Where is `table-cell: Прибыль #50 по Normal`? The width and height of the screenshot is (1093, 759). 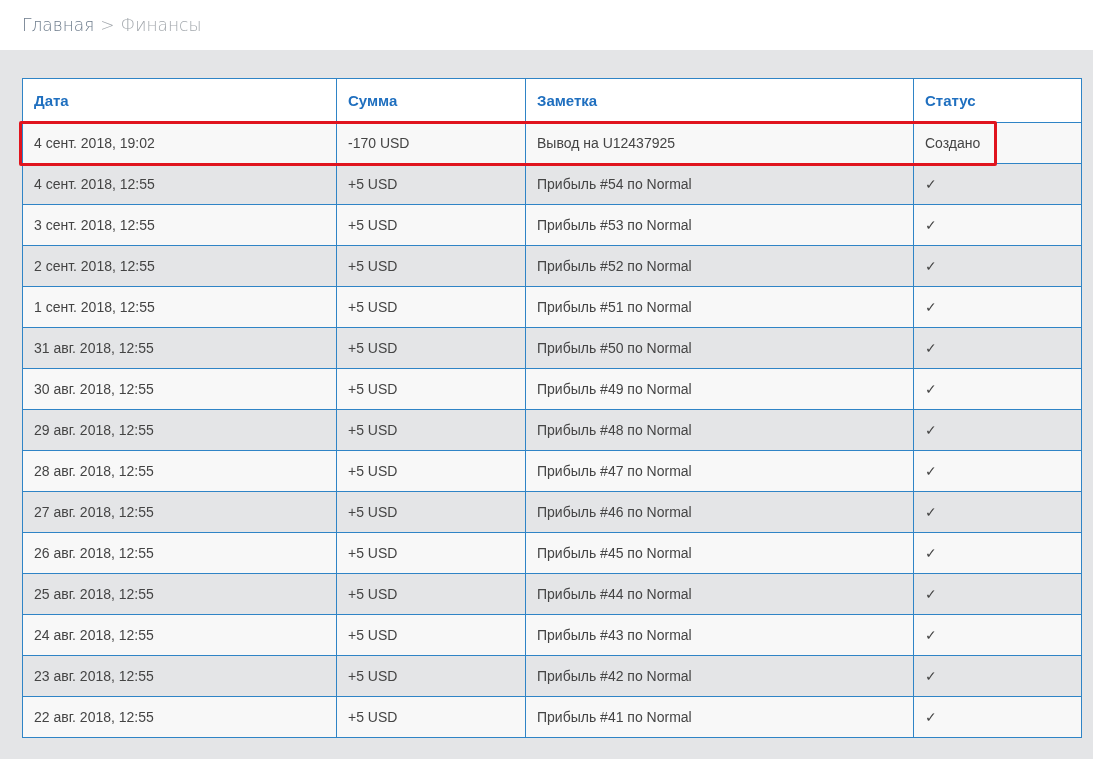
table-cell: Прибыль #50 по Normal is located at coordinates (719, 348).